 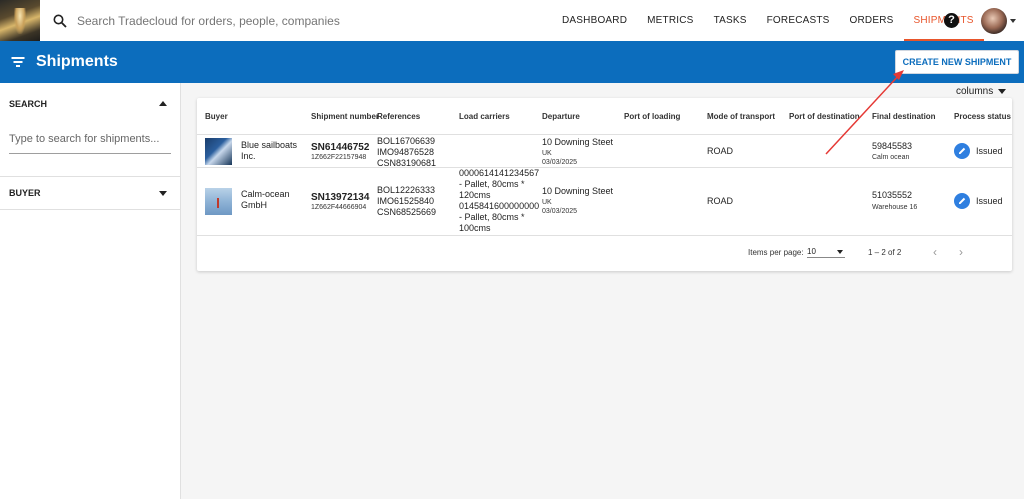 What do you see at coordinates (904, 116) in the screenshot?
I see `column-header-final-destination: Final destination` at bounding box center [904, 116].